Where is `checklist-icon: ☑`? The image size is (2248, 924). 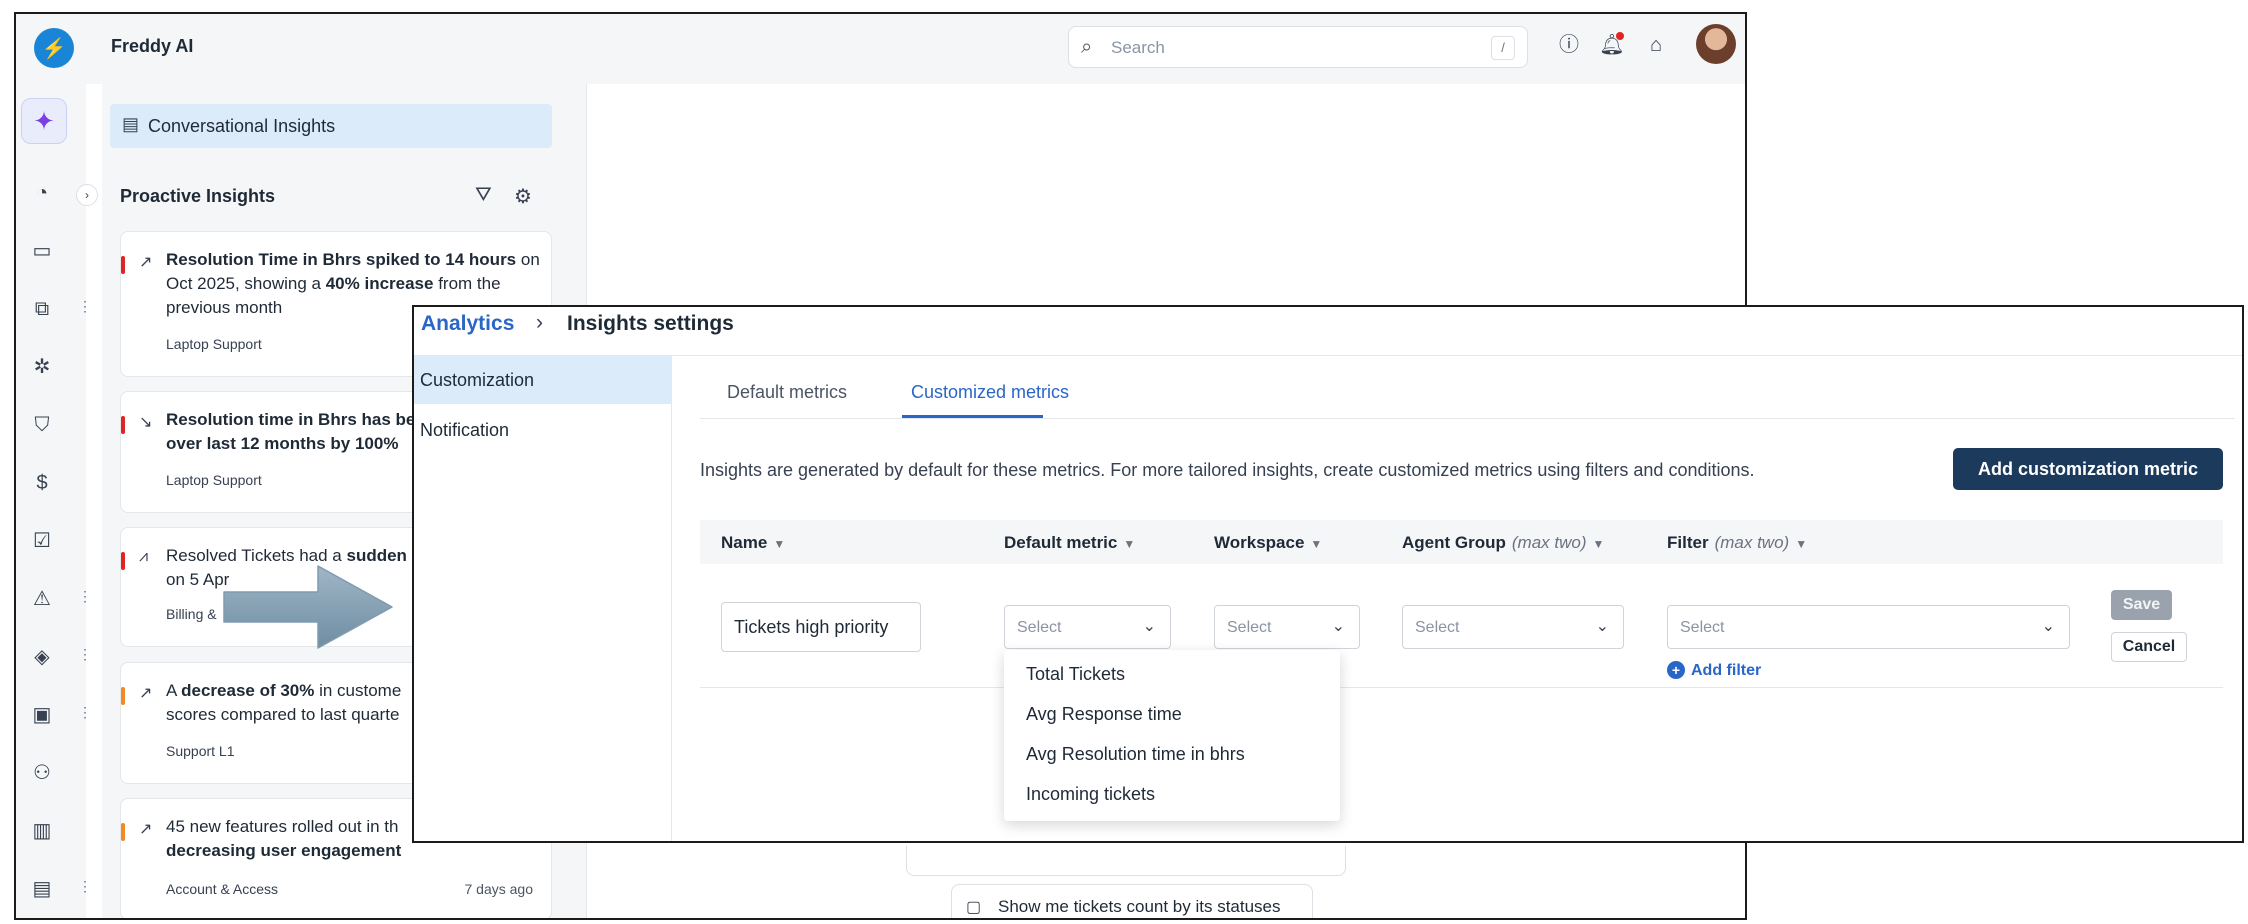 checklist-icon: ☑ is located at coordinates (42, 541).